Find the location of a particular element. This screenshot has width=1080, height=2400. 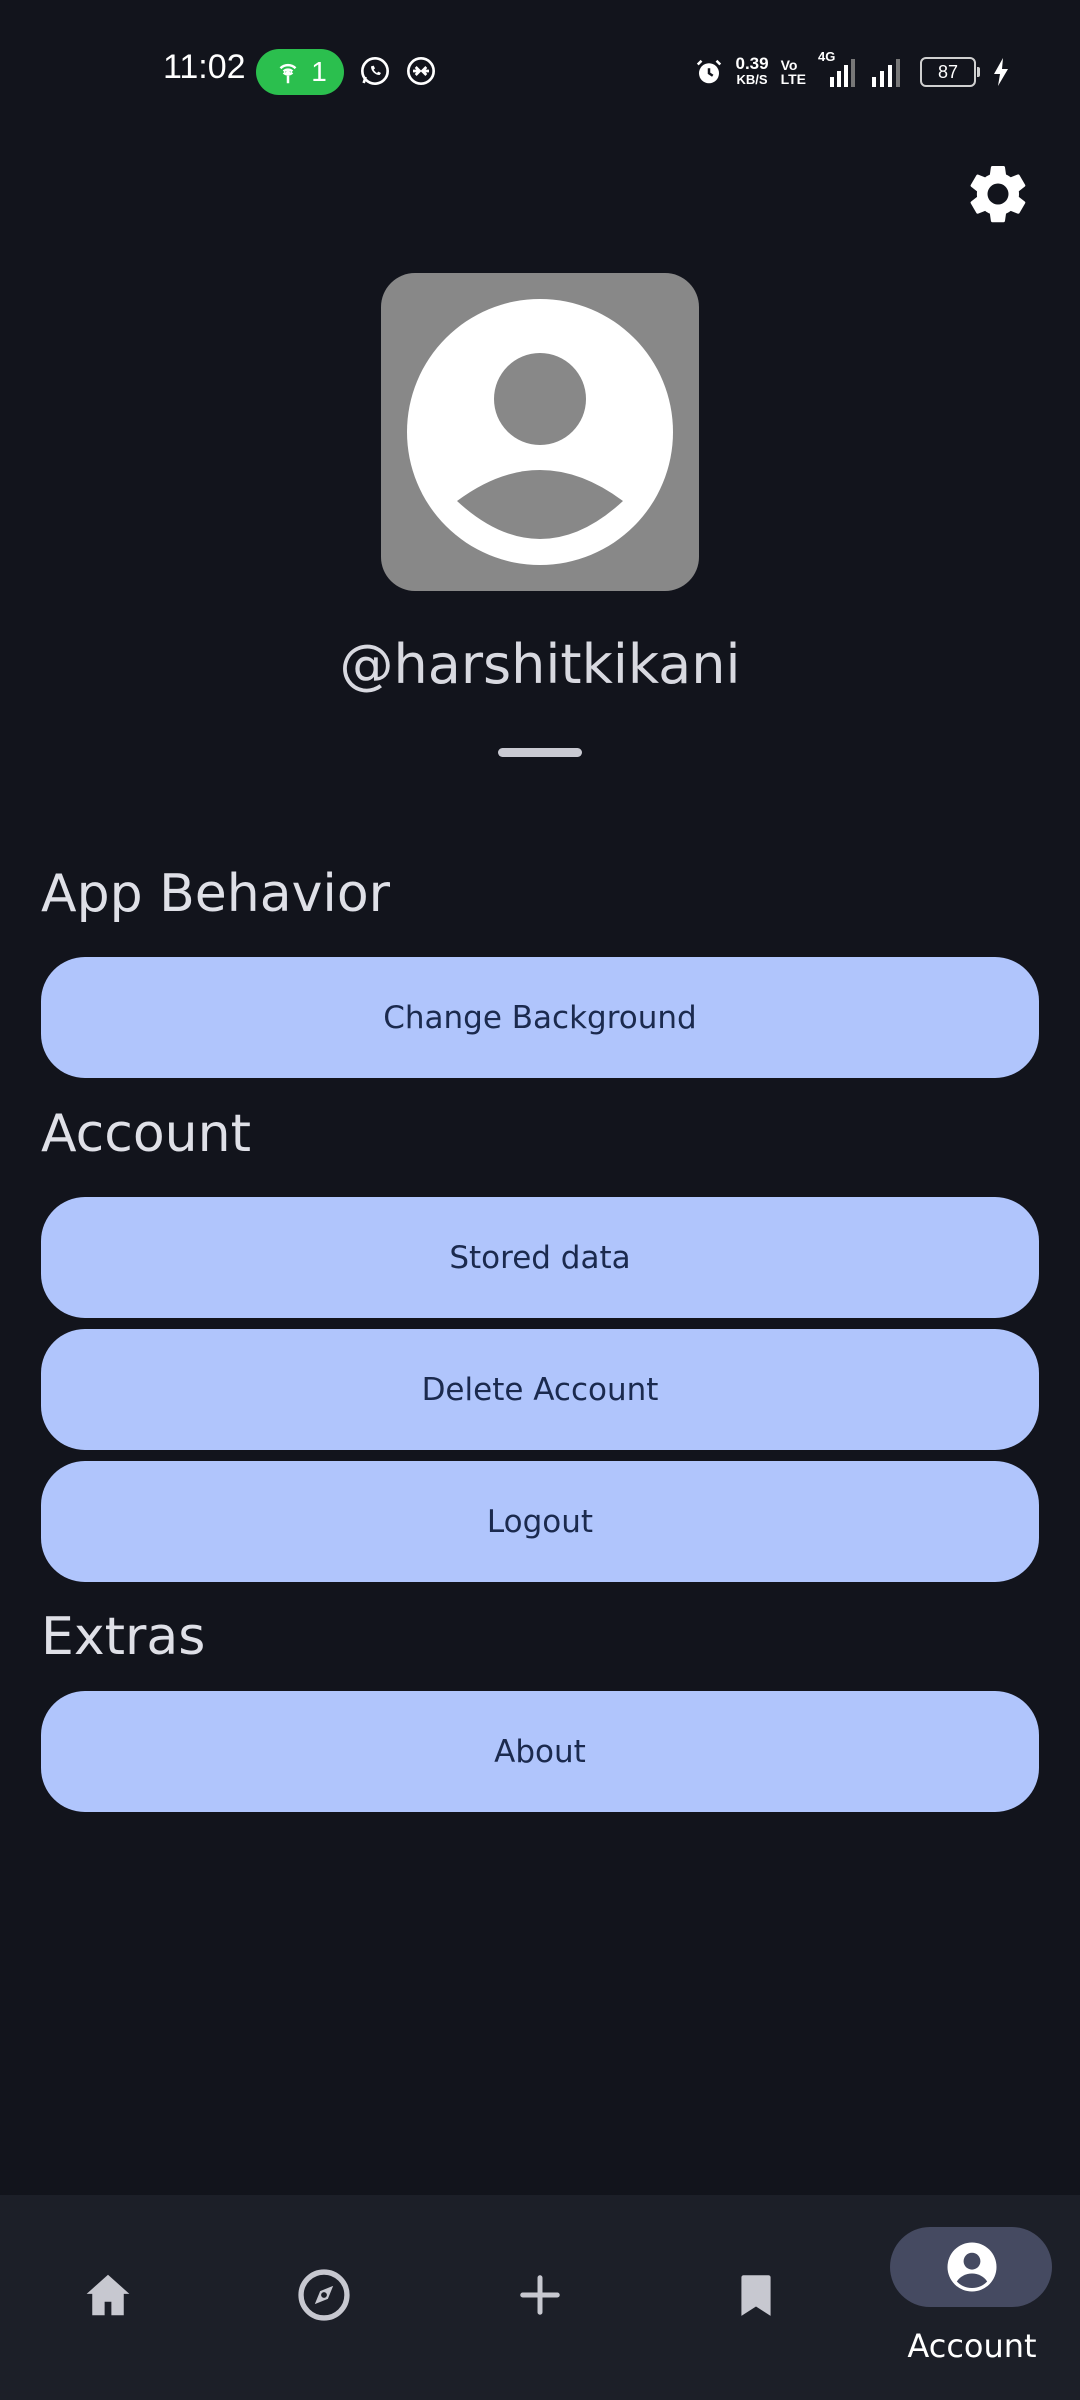

gear-icon is located at coordinates (998, 194).